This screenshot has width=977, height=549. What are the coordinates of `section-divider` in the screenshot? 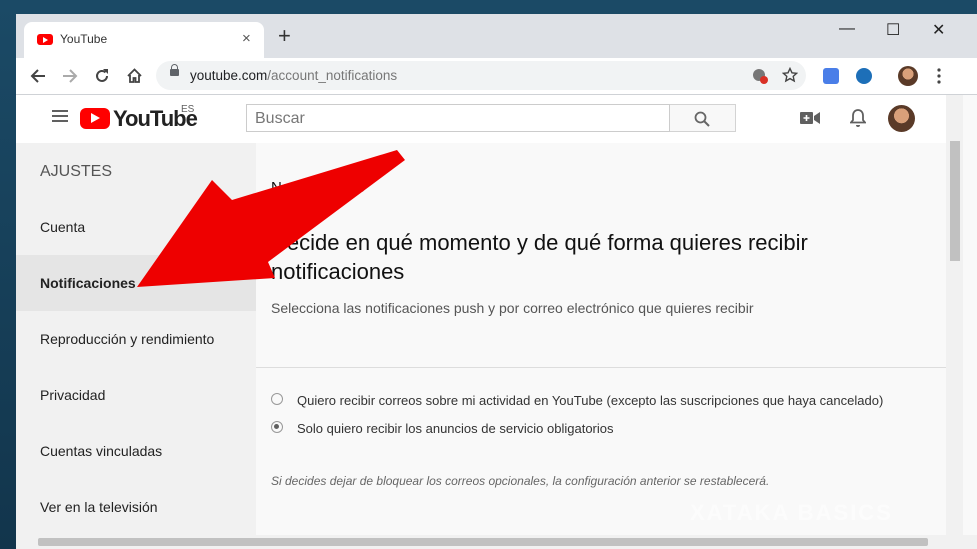 It's located at (601, 367).